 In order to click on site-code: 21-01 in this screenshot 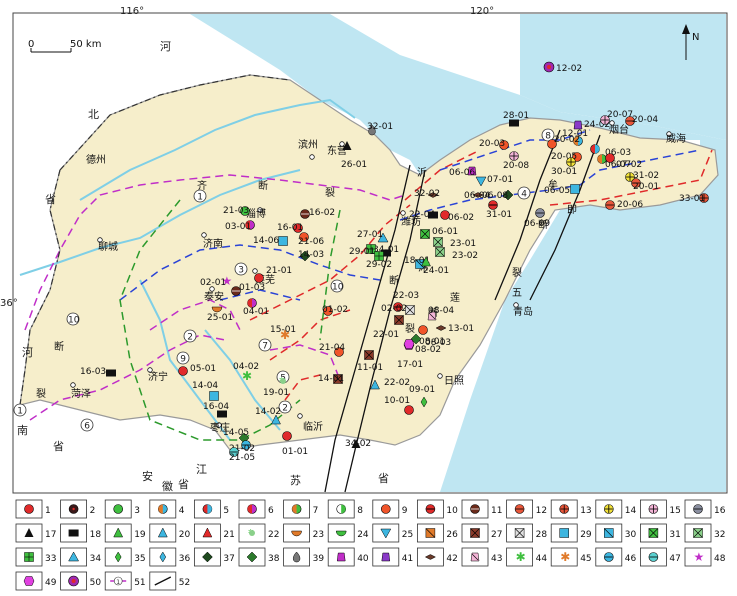, I will do `click(279, 271)`.